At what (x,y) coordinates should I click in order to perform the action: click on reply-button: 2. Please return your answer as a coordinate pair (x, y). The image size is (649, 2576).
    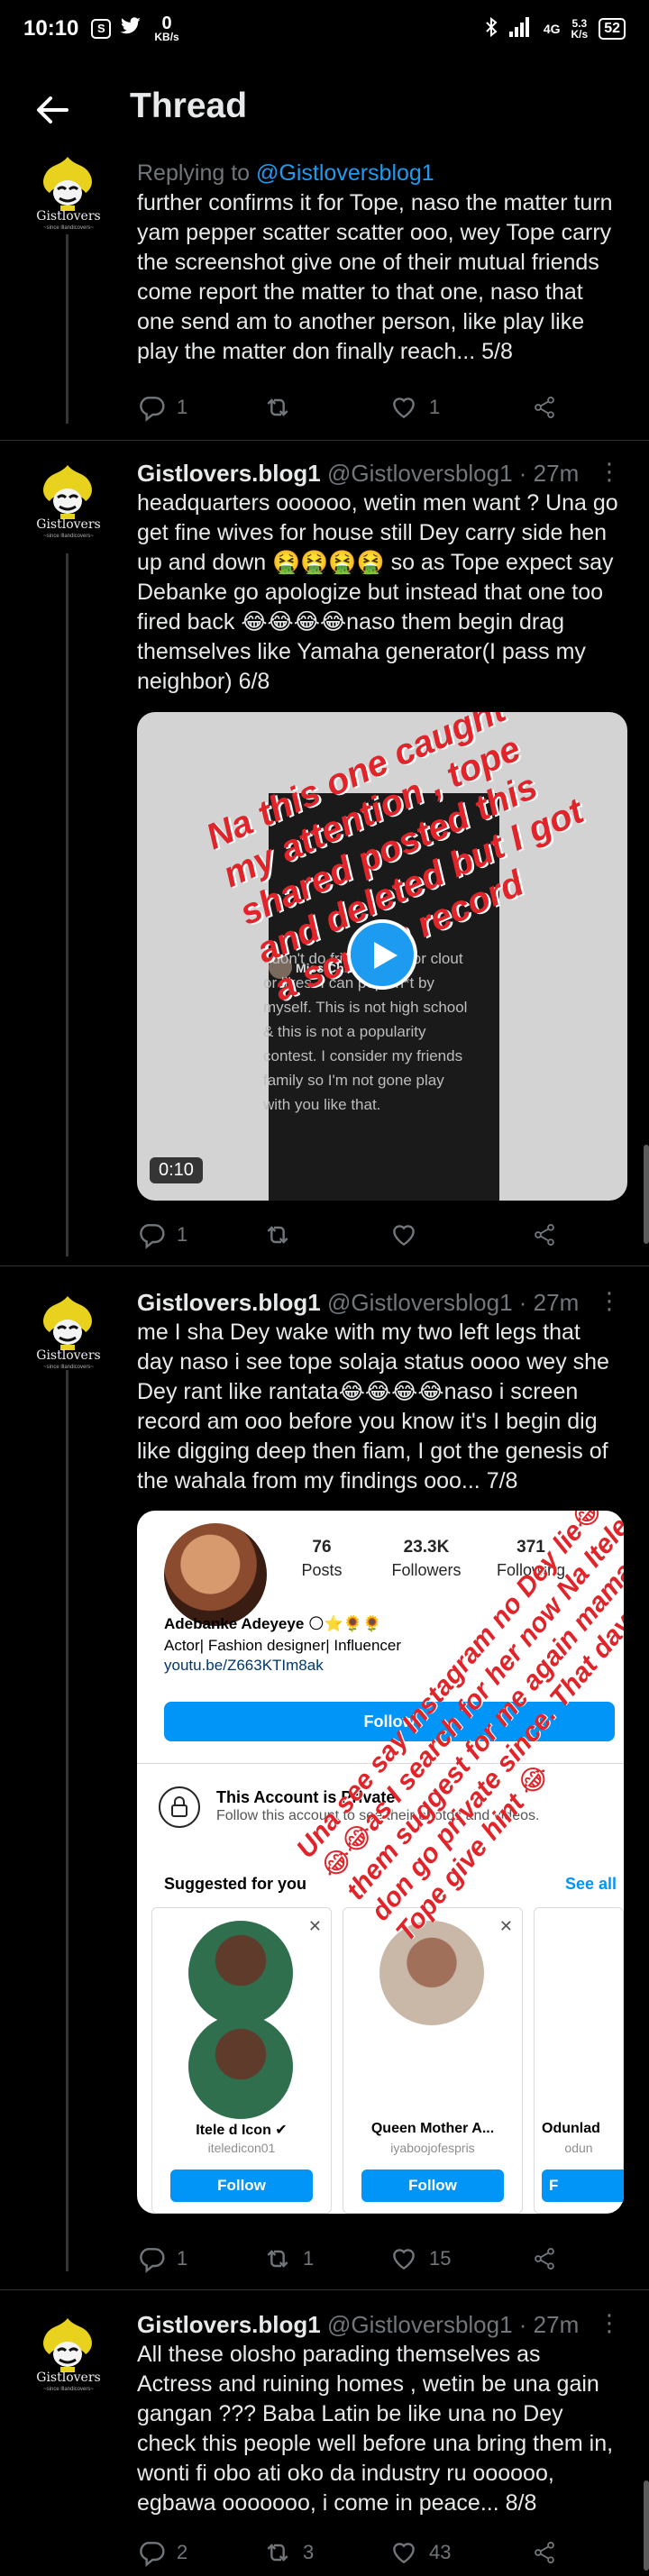
    Looking at the image, I should click on (200, 2552).